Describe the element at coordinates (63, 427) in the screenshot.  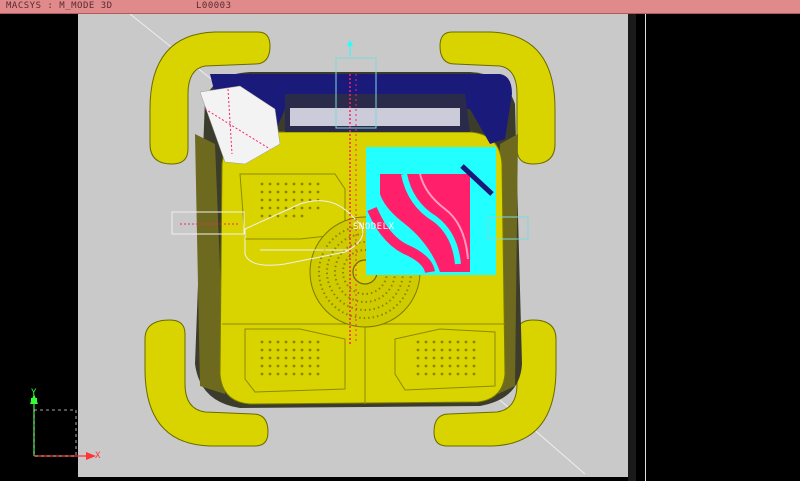
I see `axis-gizmo` at that location.